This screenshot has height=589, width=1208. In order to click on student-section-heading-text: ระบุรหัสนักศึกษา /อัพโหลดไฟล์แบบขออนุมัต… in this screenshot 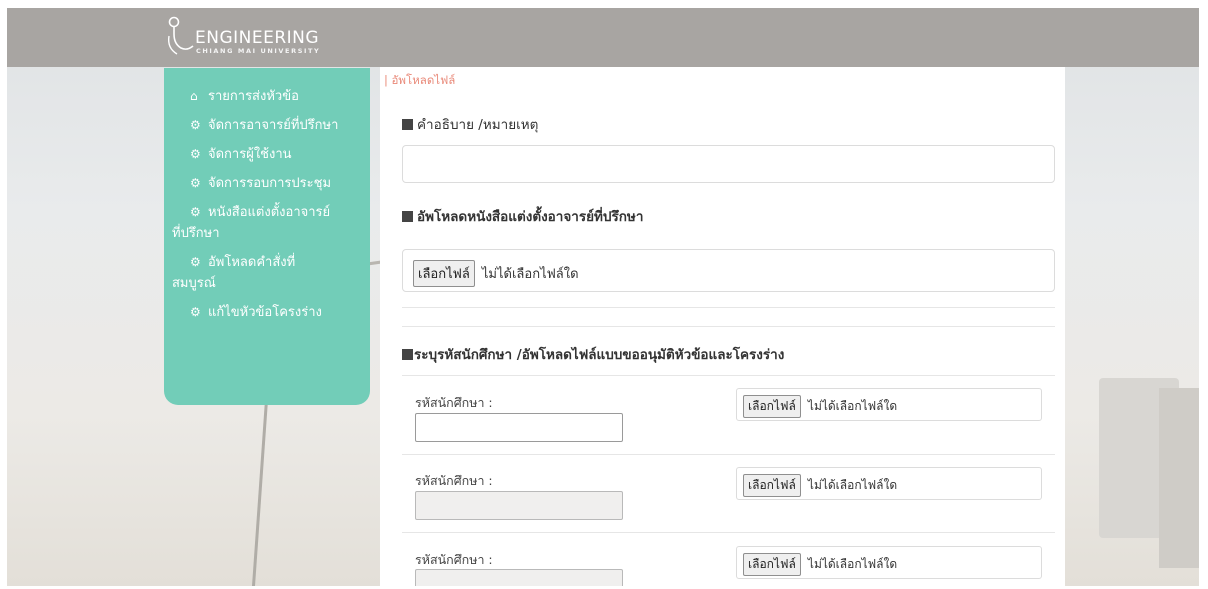, I will do `click(599, 355)`.